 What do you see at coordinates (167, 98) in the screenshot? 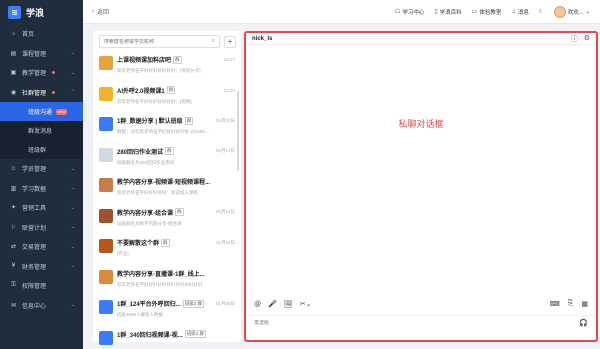
I see `conversation-item: AI外呼2.0视频课1 群 14:20 欢欢老师名字好好好好好好好：[视频]` at bounding box center [167, 98].